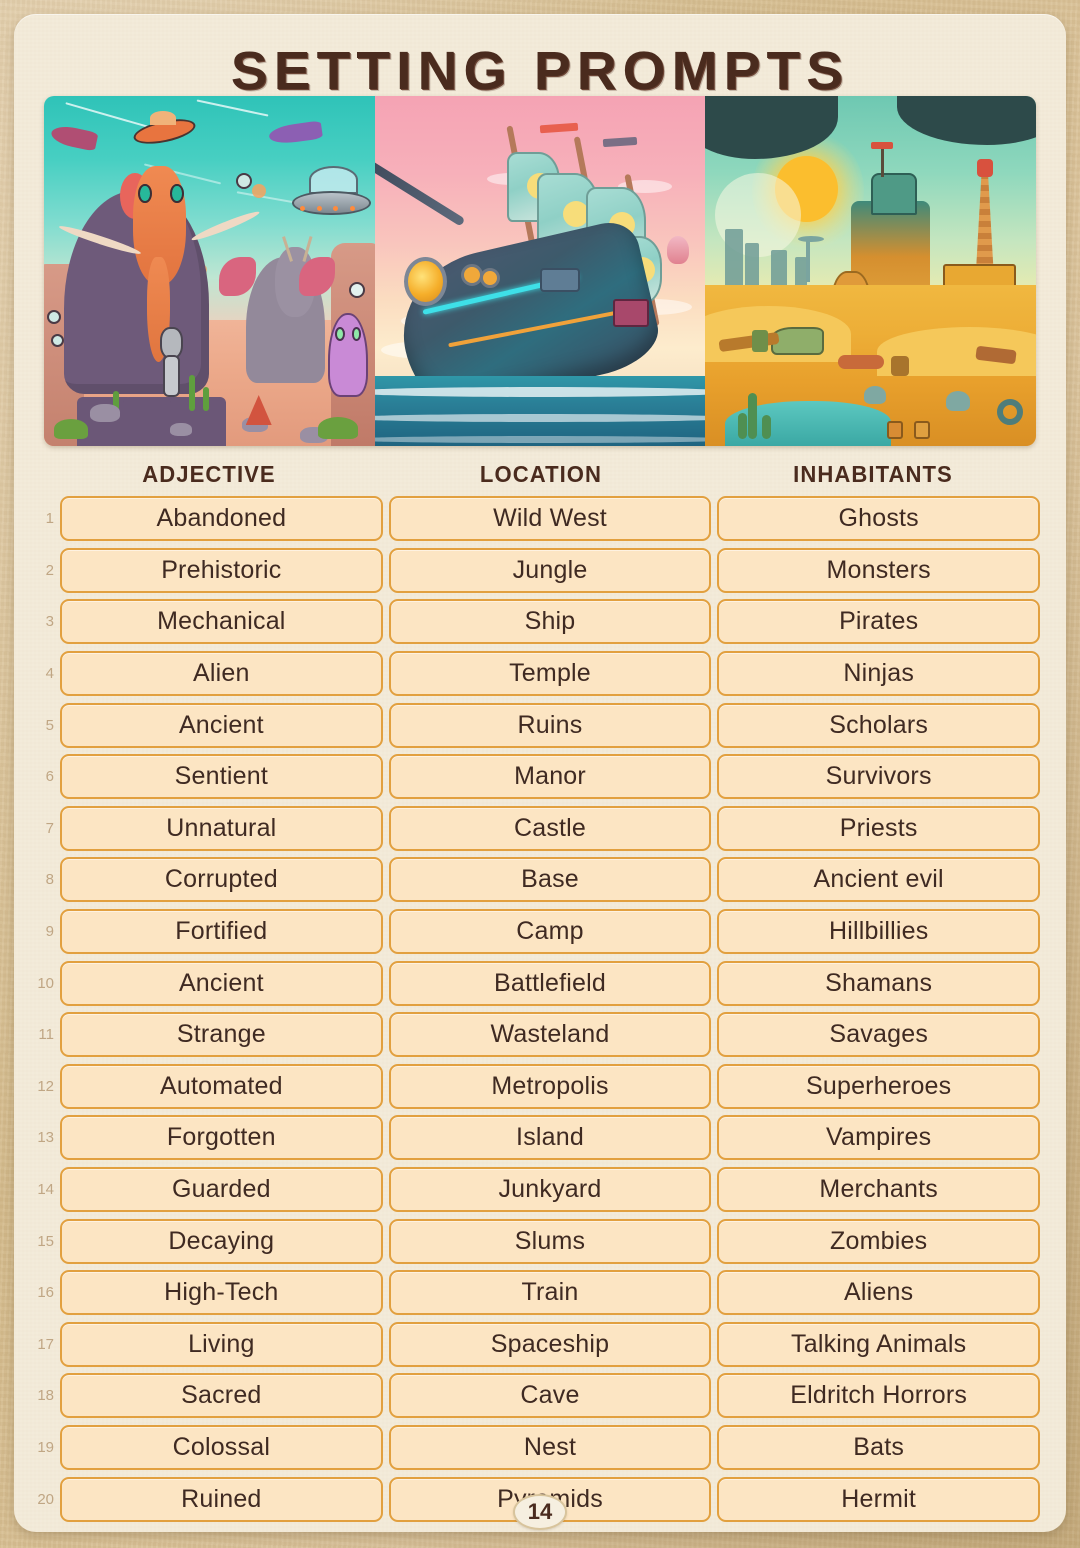 Image resolution: width=1080 pixels, height=1548 pixels. I want to click on table-row: 5 Ancient Ruins Scholars, so click(536, 725).